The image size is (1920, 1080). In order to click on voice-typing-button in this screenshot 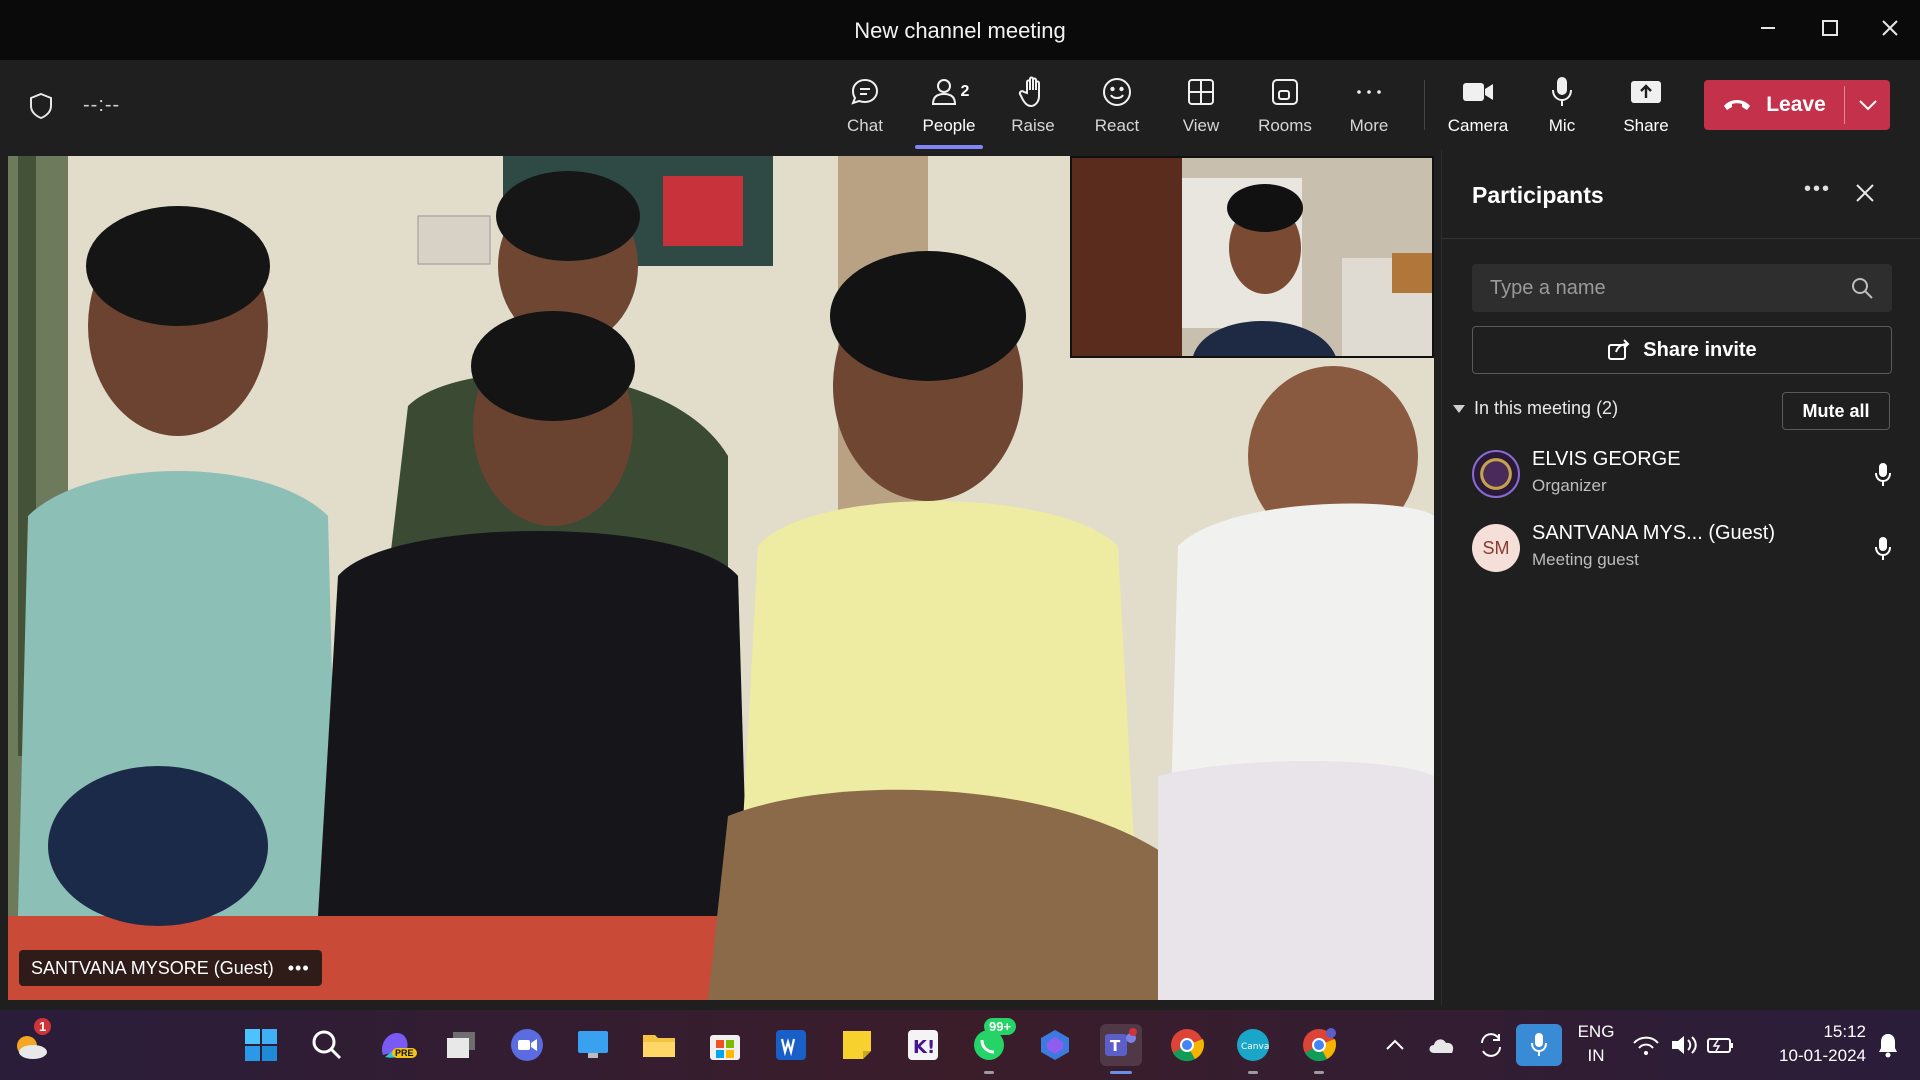, I will do `click(1539, 1045)`.